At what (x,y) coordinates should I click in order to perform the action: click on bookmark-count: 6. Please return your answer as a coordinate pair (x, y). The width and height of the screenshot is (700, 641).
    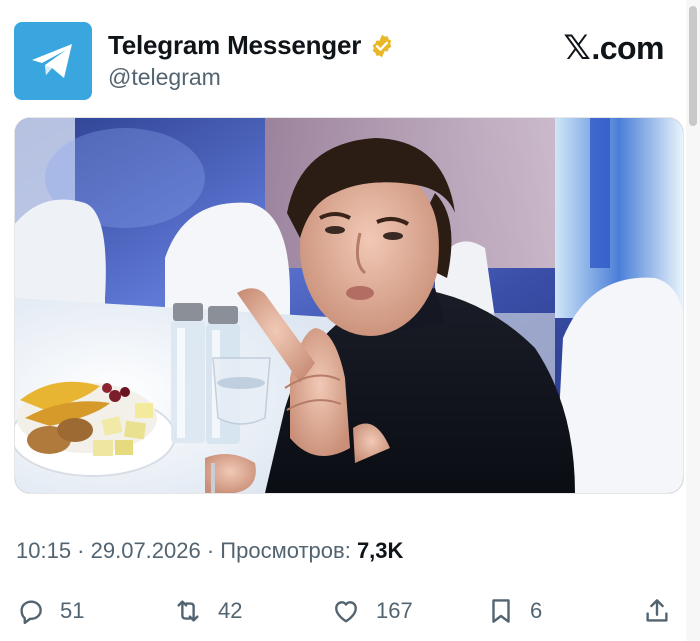
    Looking at the image, I should click on (536, 610).